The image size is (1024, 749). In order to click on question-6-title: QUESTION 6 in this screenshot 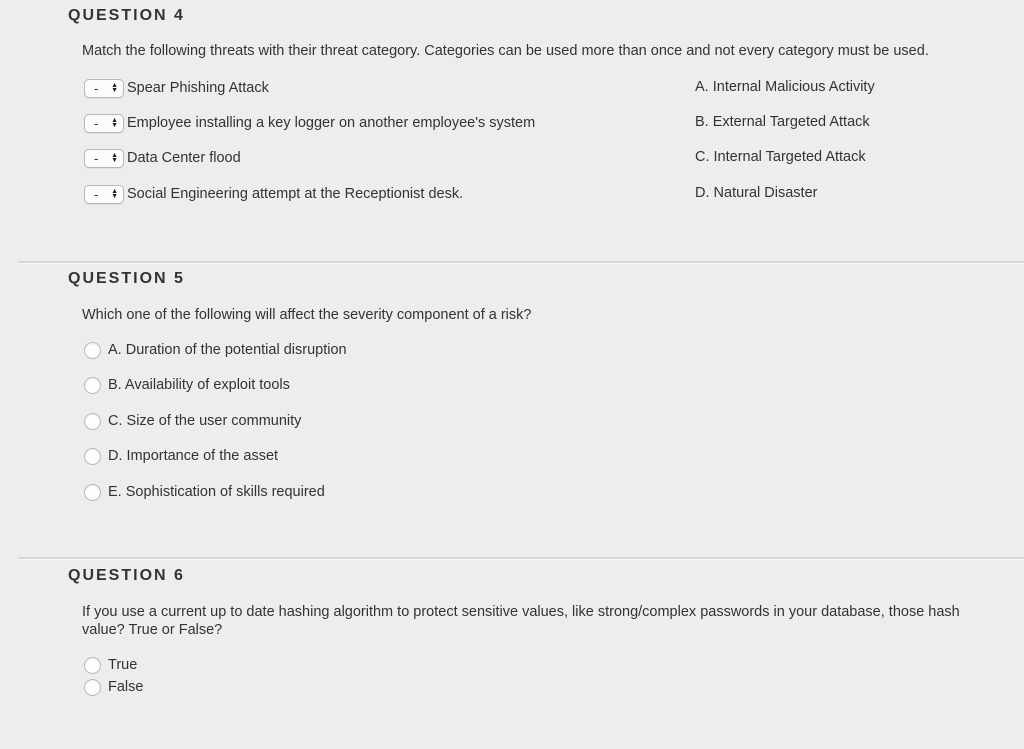, I will do `click(126, 575)`.